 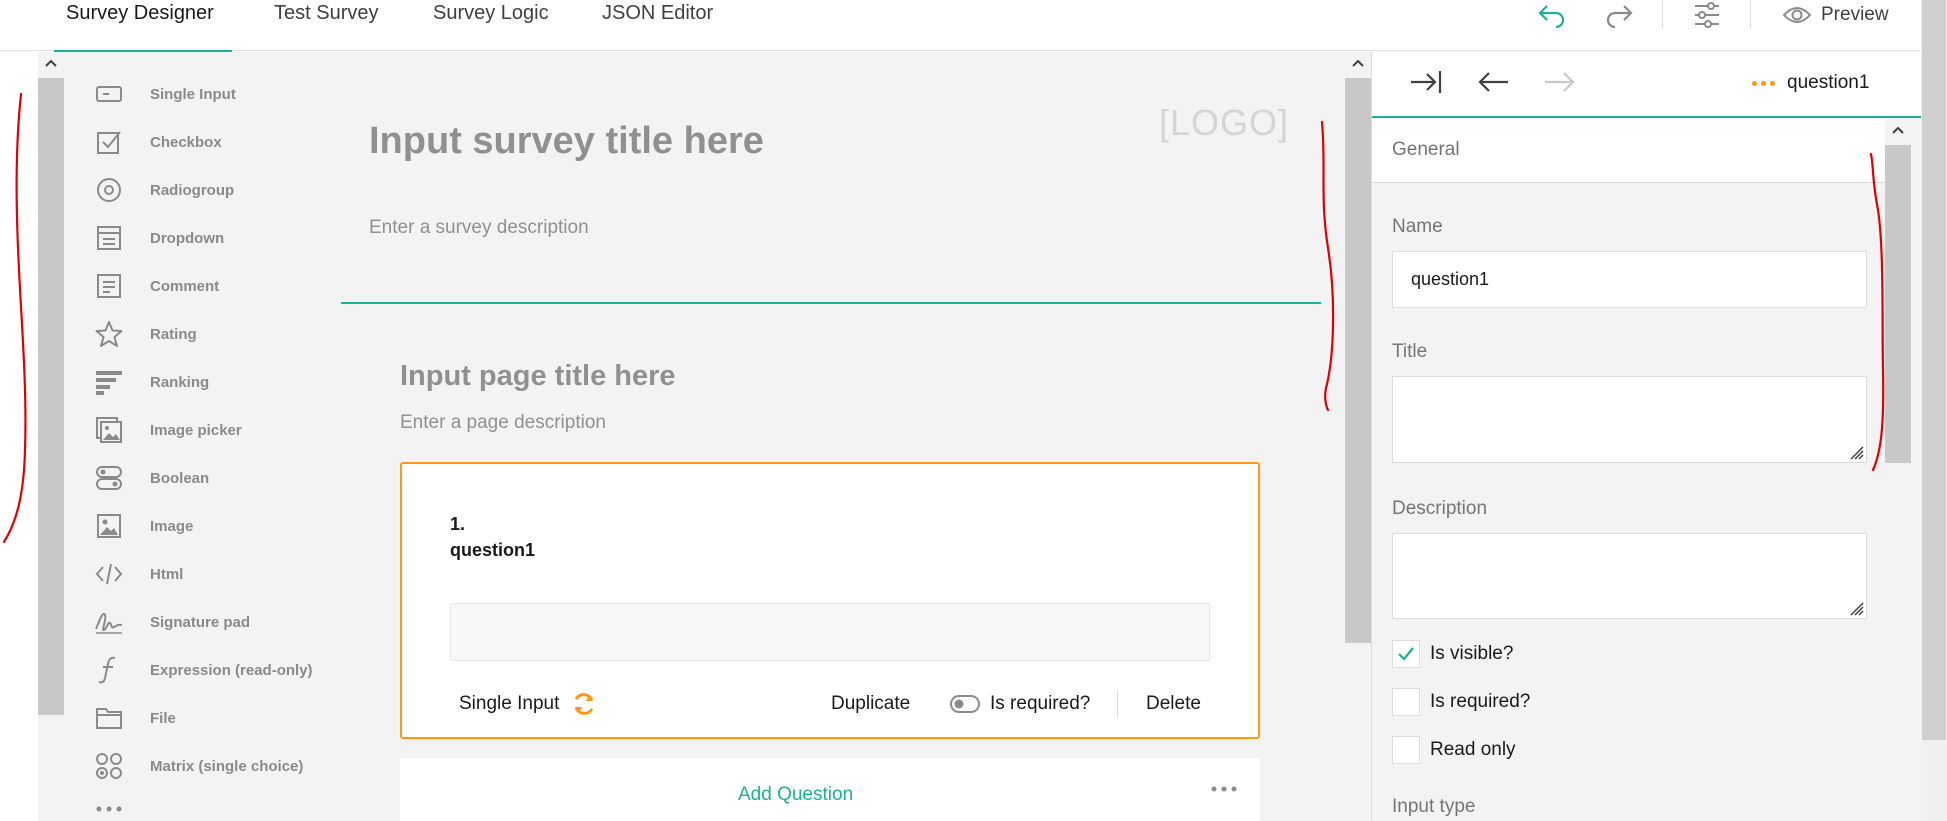 I want to click on toolbox-item-image: Image, so click(x=214, y=526).